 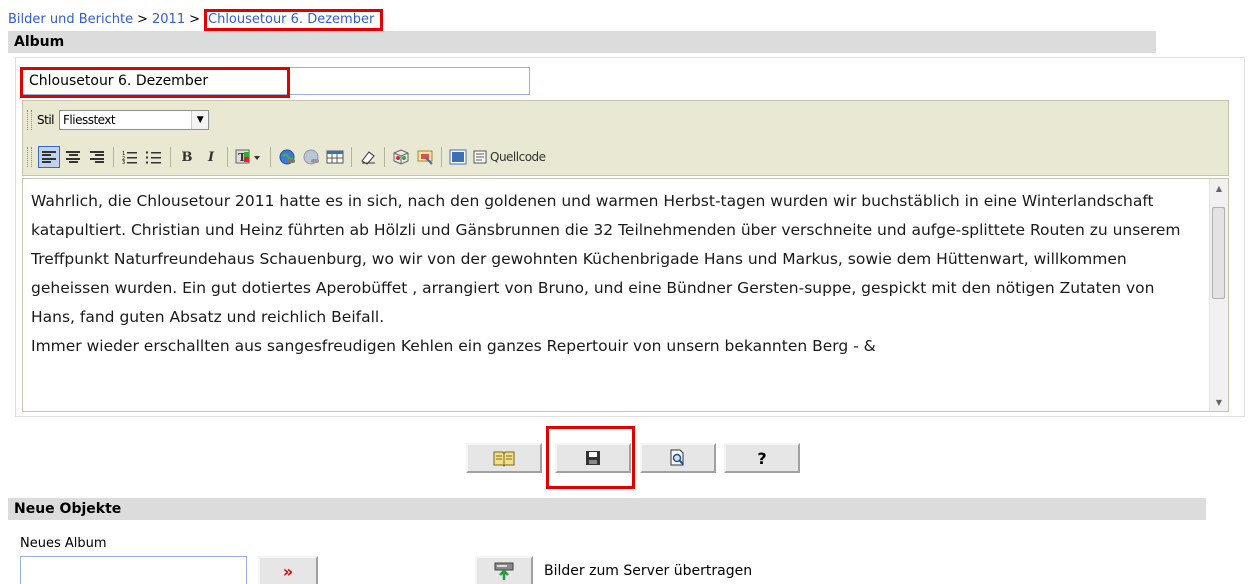 I want to click on eraser-icon, so click(x=368, y=158).